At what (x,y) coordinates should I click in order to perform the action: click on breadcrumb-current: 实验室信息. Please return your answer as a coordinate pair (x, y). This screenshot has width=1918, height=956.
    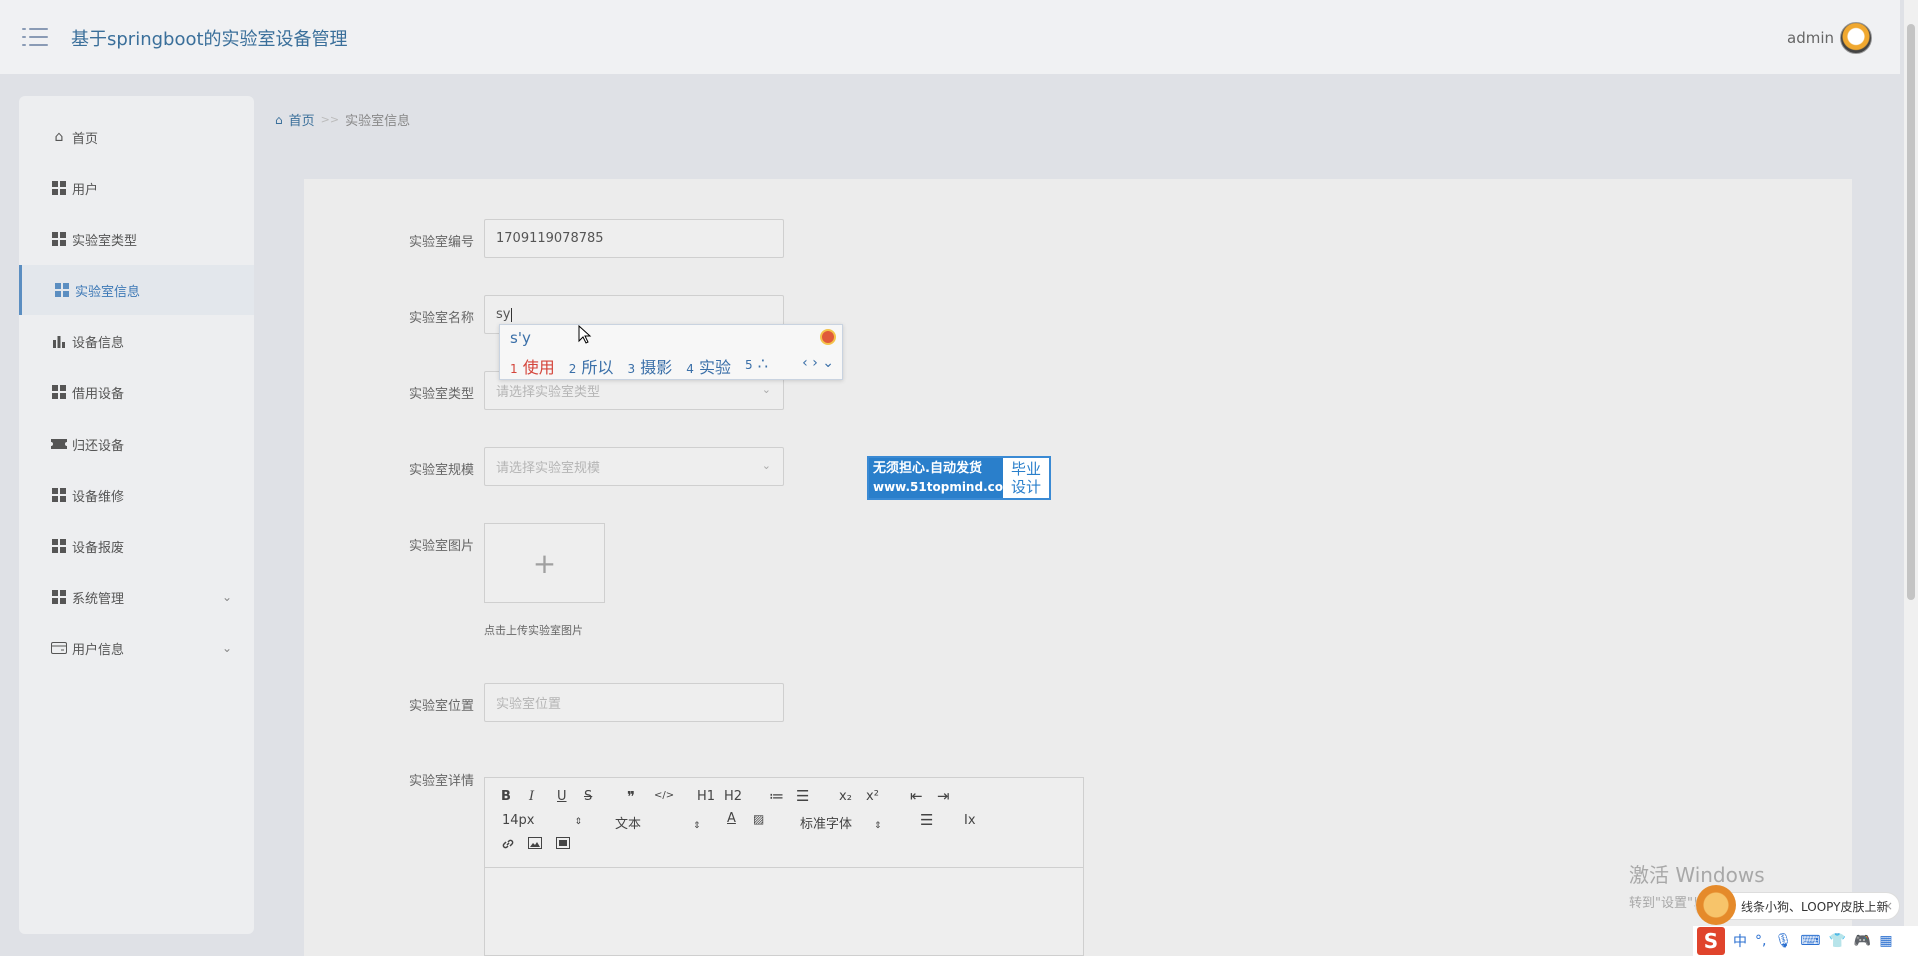
    Looking at the image, I should click on (378, 121).